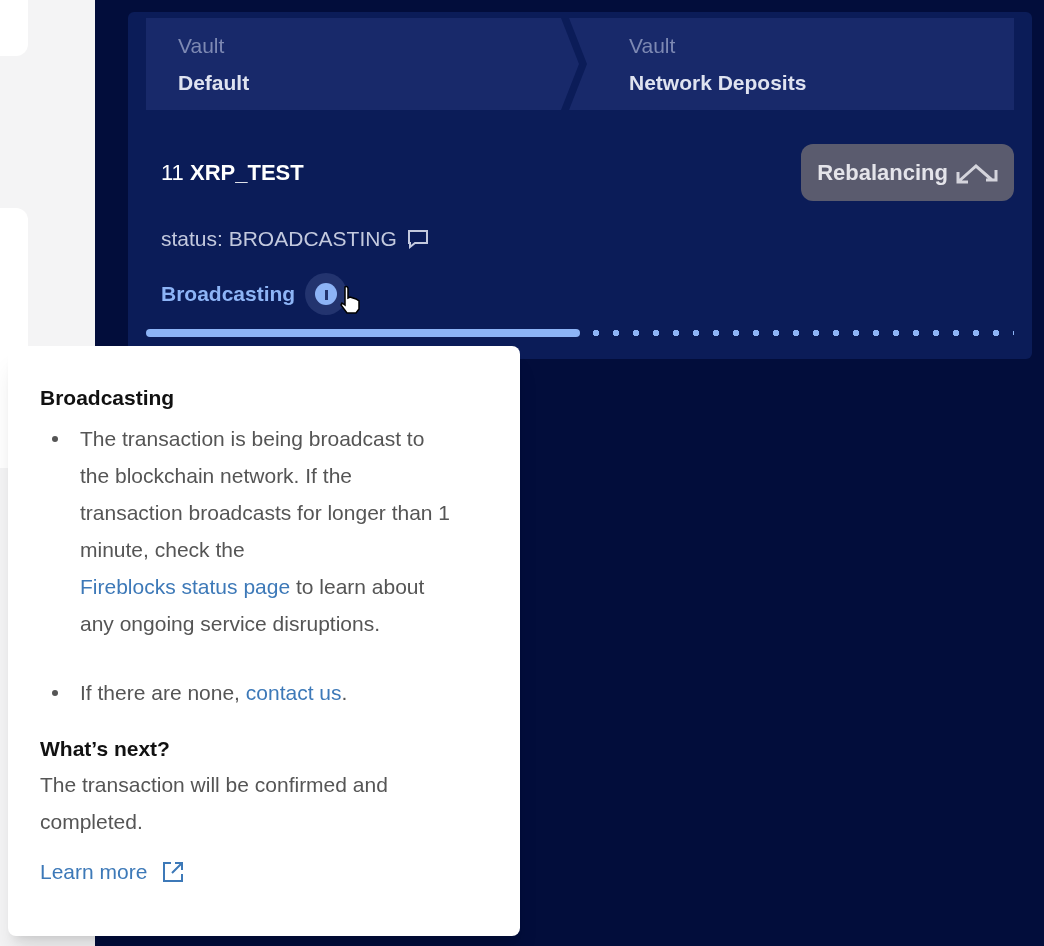  I want to click on hand-cursor-icon, so click(350, 299).